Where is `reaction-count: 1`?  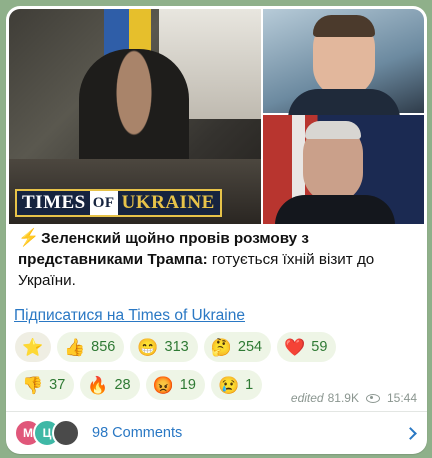
reaction-count: 1 is located at coordinates (249, 385).